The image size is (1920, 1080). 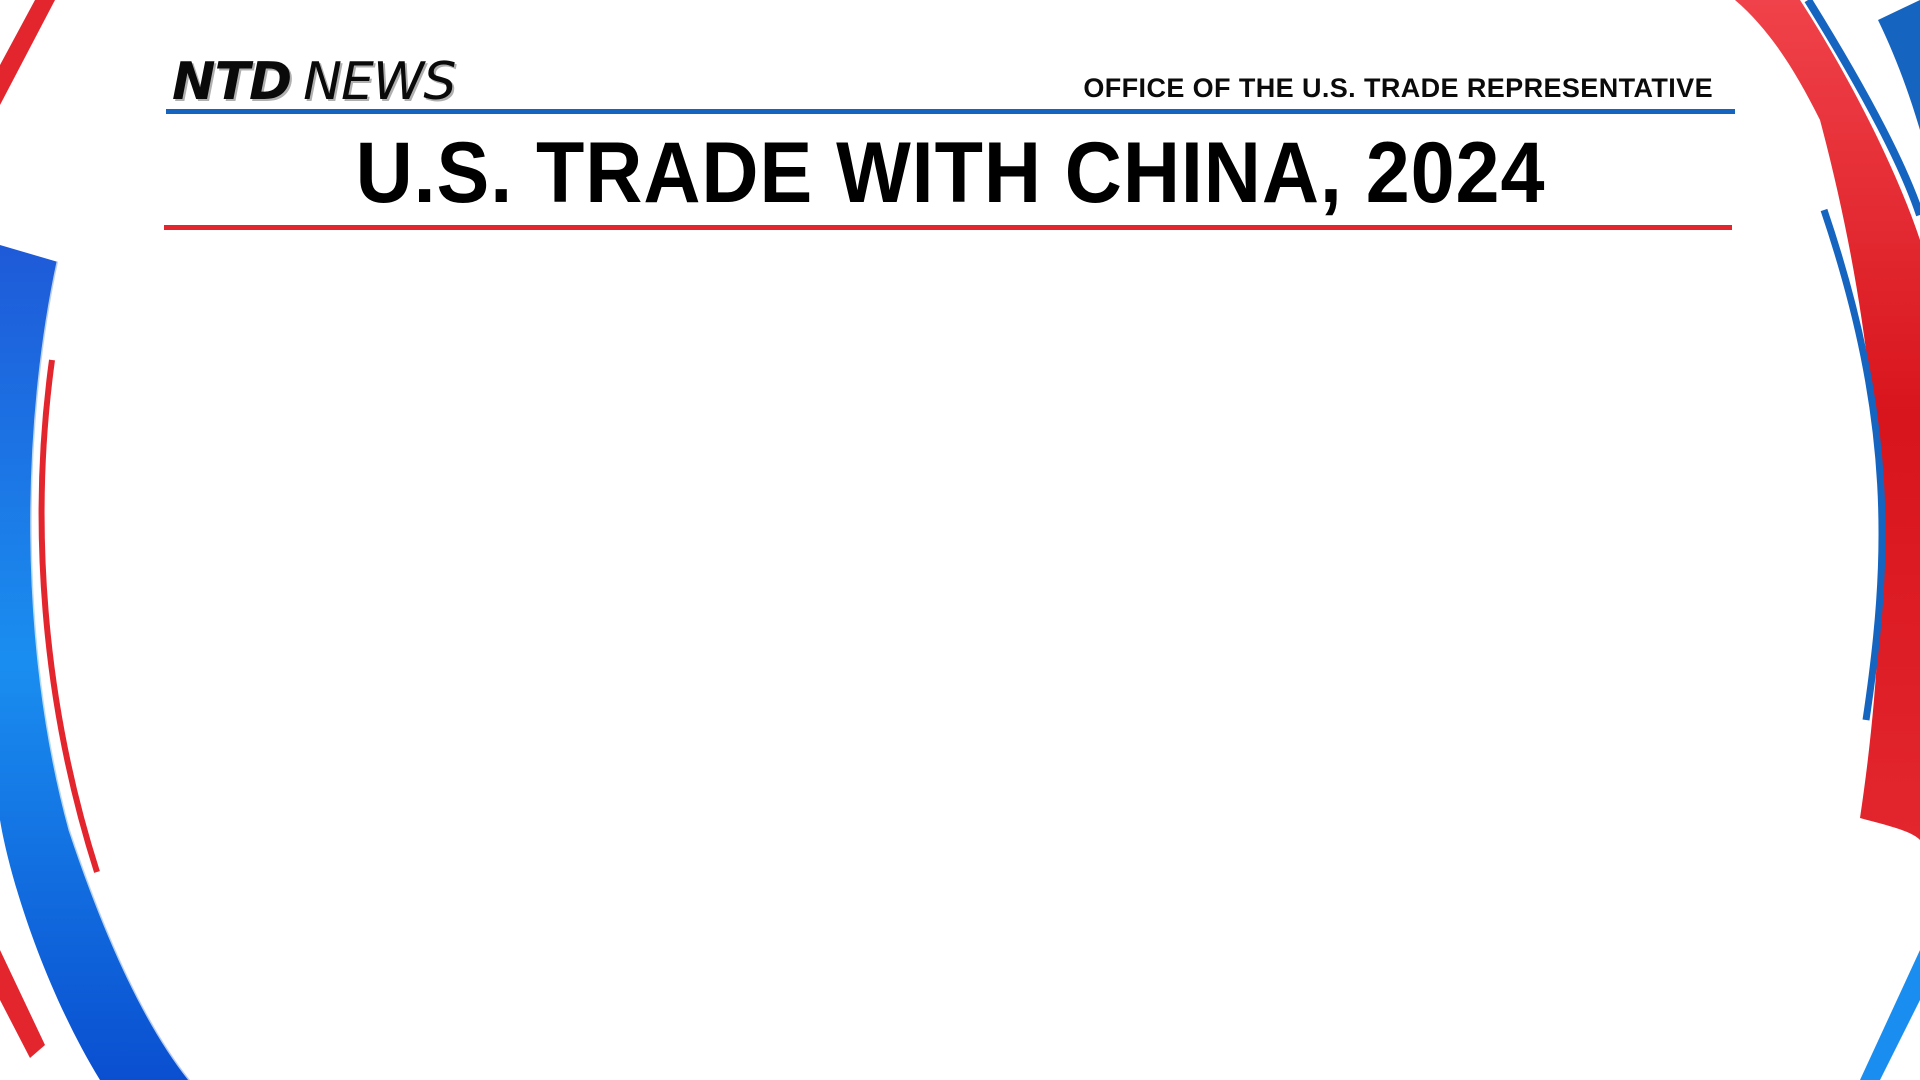 I want to click on left-top-red-sliver, so click(x=27, y=52).